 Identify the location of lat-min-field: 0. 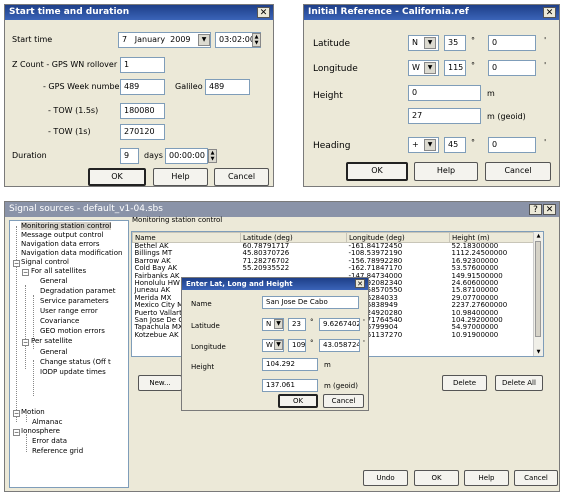
(512, 43).